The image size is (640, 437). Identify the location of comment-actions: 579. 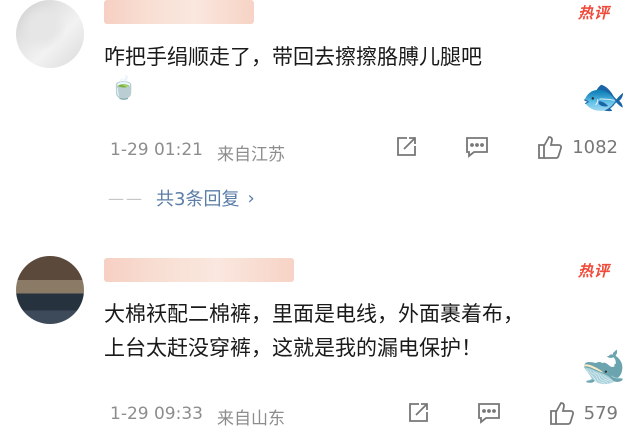
(512, 413).